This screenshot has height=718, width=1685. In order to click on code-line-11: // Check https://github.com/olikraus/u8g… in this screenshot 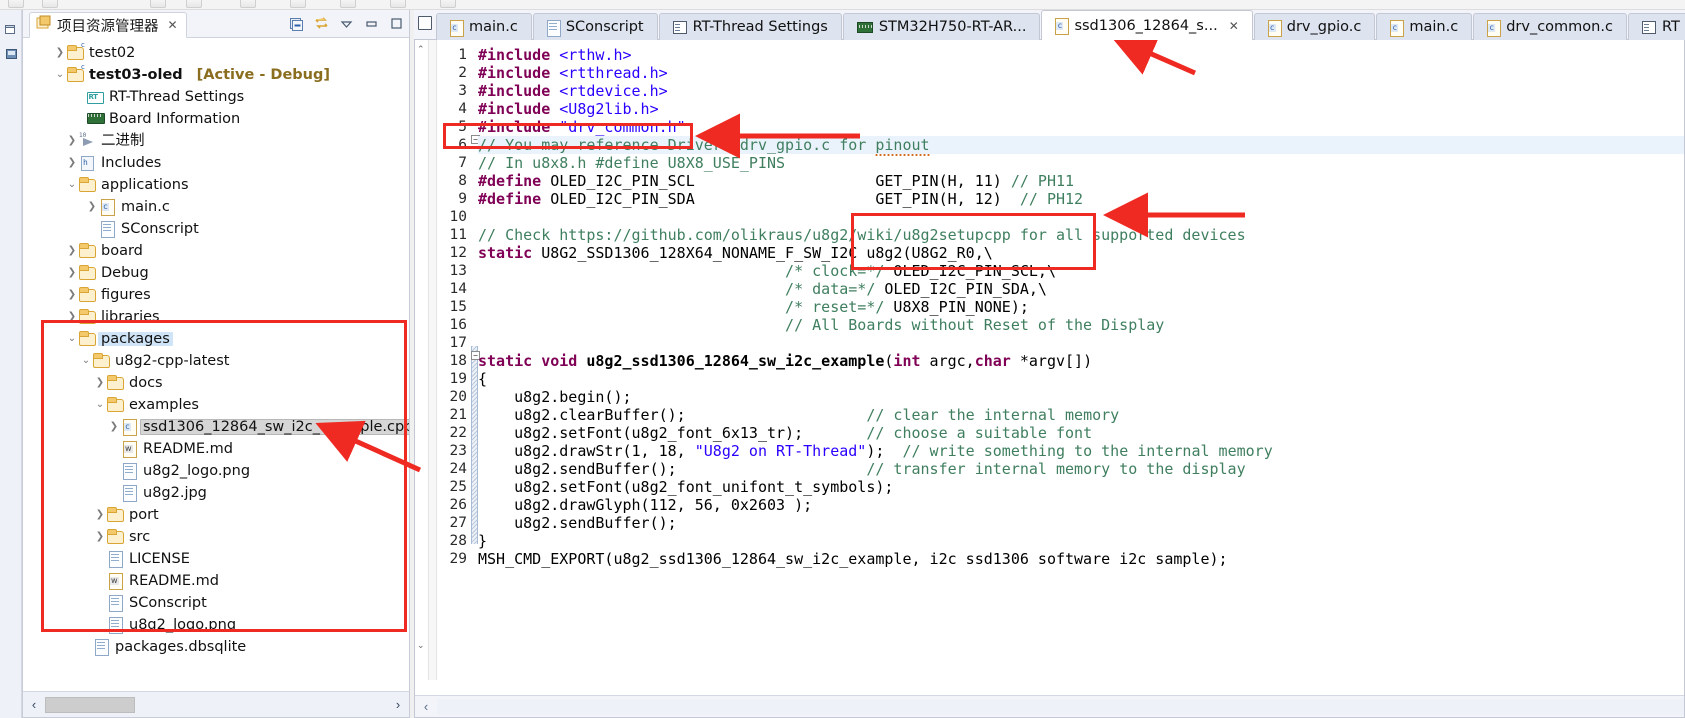, I will do `click(862, 235)`.